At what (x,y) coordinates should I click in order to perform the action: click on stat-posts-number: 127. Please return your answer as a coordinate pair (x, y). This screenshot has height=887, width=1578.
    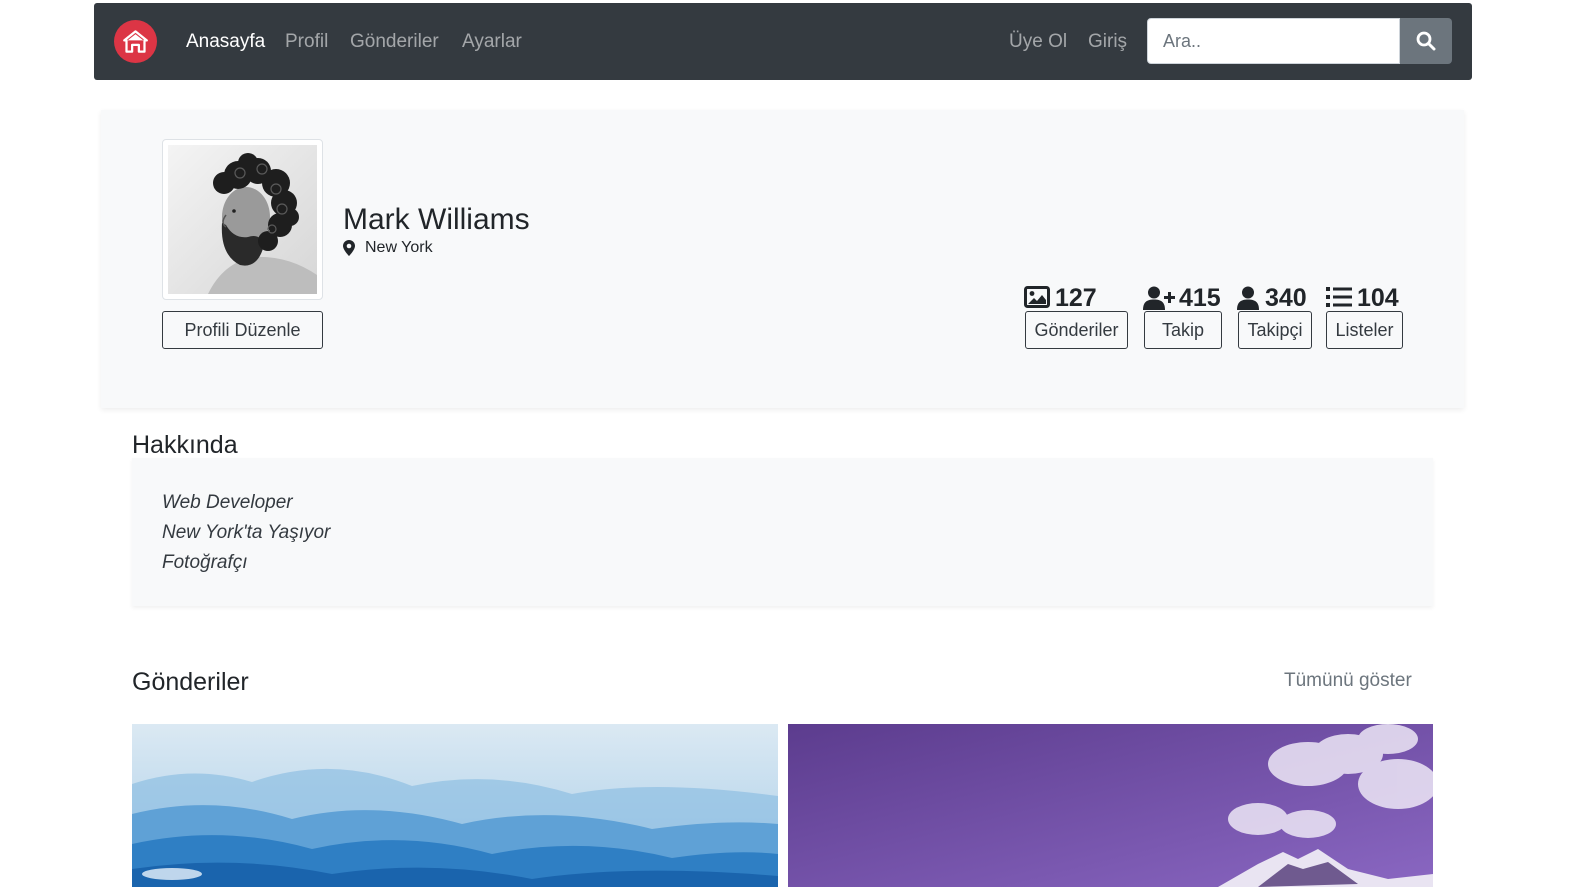
    Looking at the image, I should click on (1076, 298).